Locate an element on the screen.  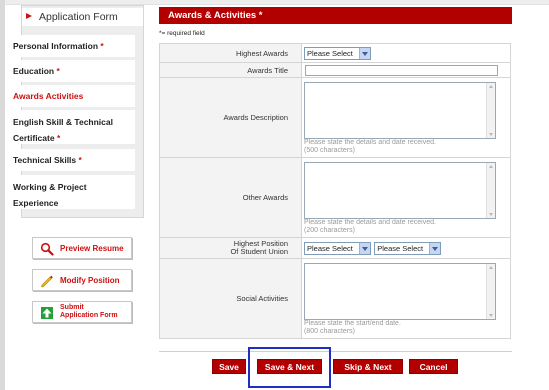
sidebar-header: Application Form is located at coordinates (82, 17).